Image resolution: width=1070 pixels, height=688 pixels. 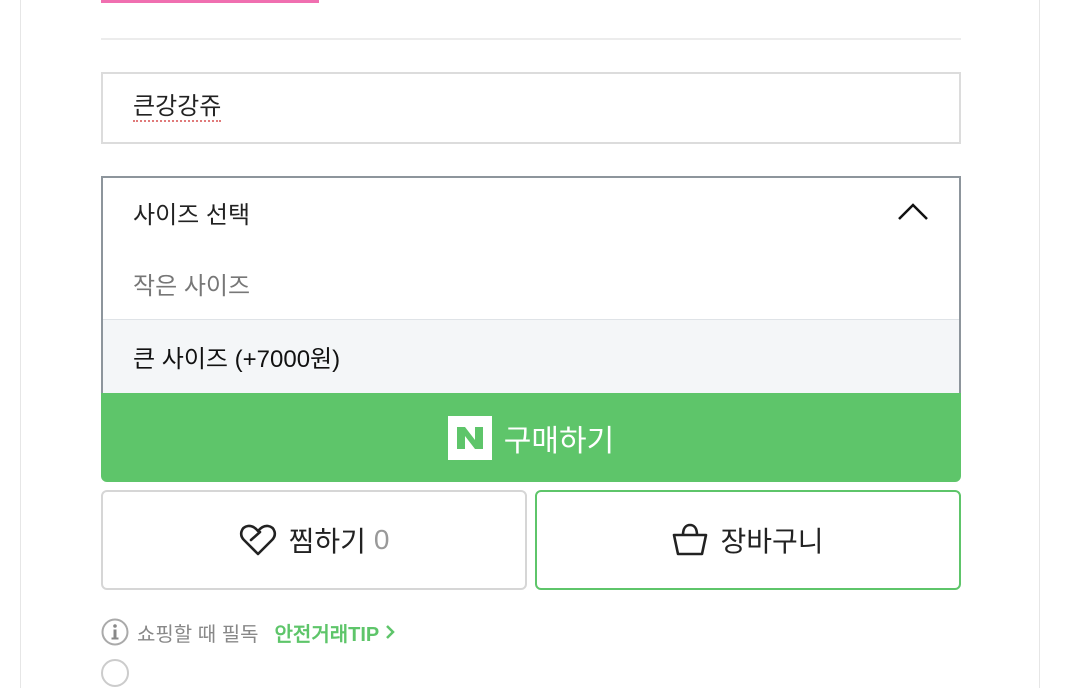 What do you see at coordinates (690, 539) in the screenshot?
I see `basket-icon` at bounding box center [690, 539].